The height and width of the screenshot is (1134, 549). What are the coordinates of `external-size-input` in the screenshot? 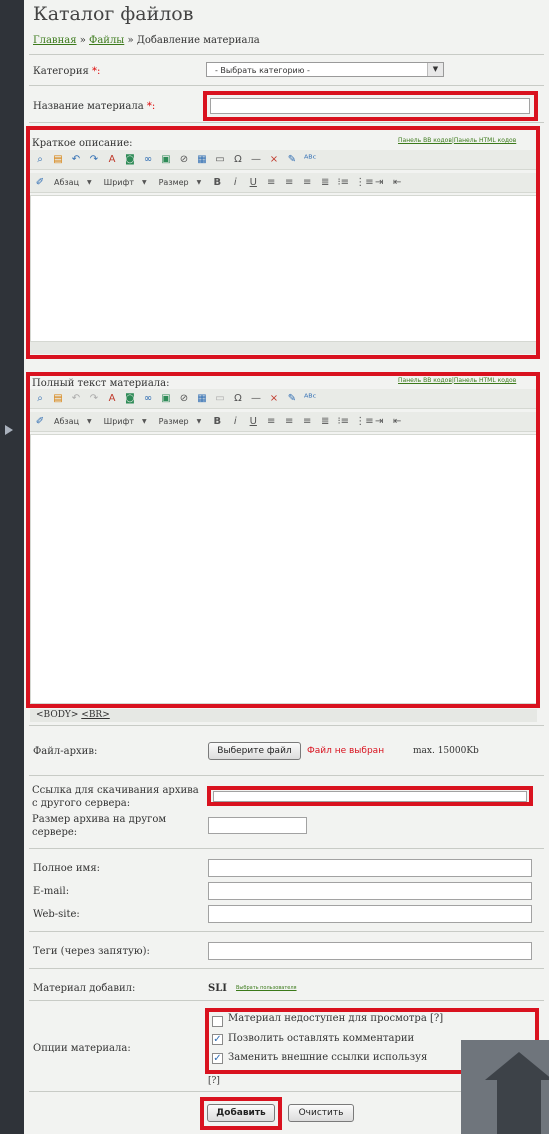 It's located at (257, 825).